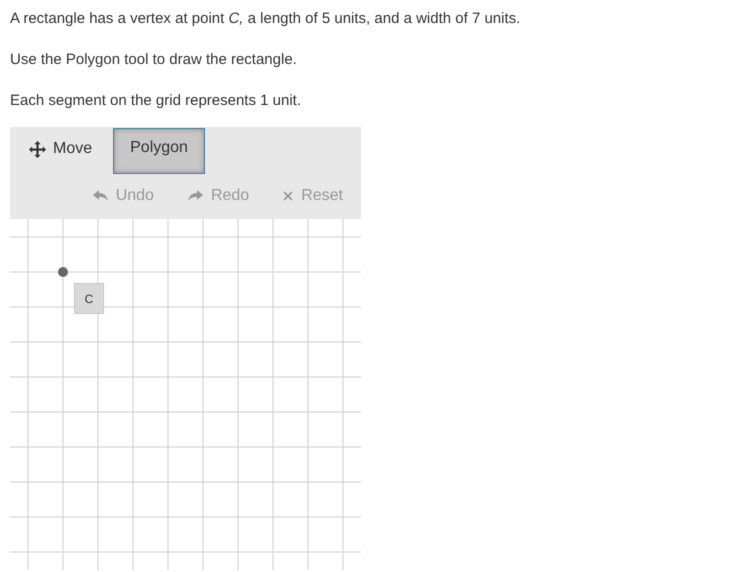  What do you see at coordinates (195, 196) in the screenshot?
I see `redo-icon` at bounding box center [195, 196].